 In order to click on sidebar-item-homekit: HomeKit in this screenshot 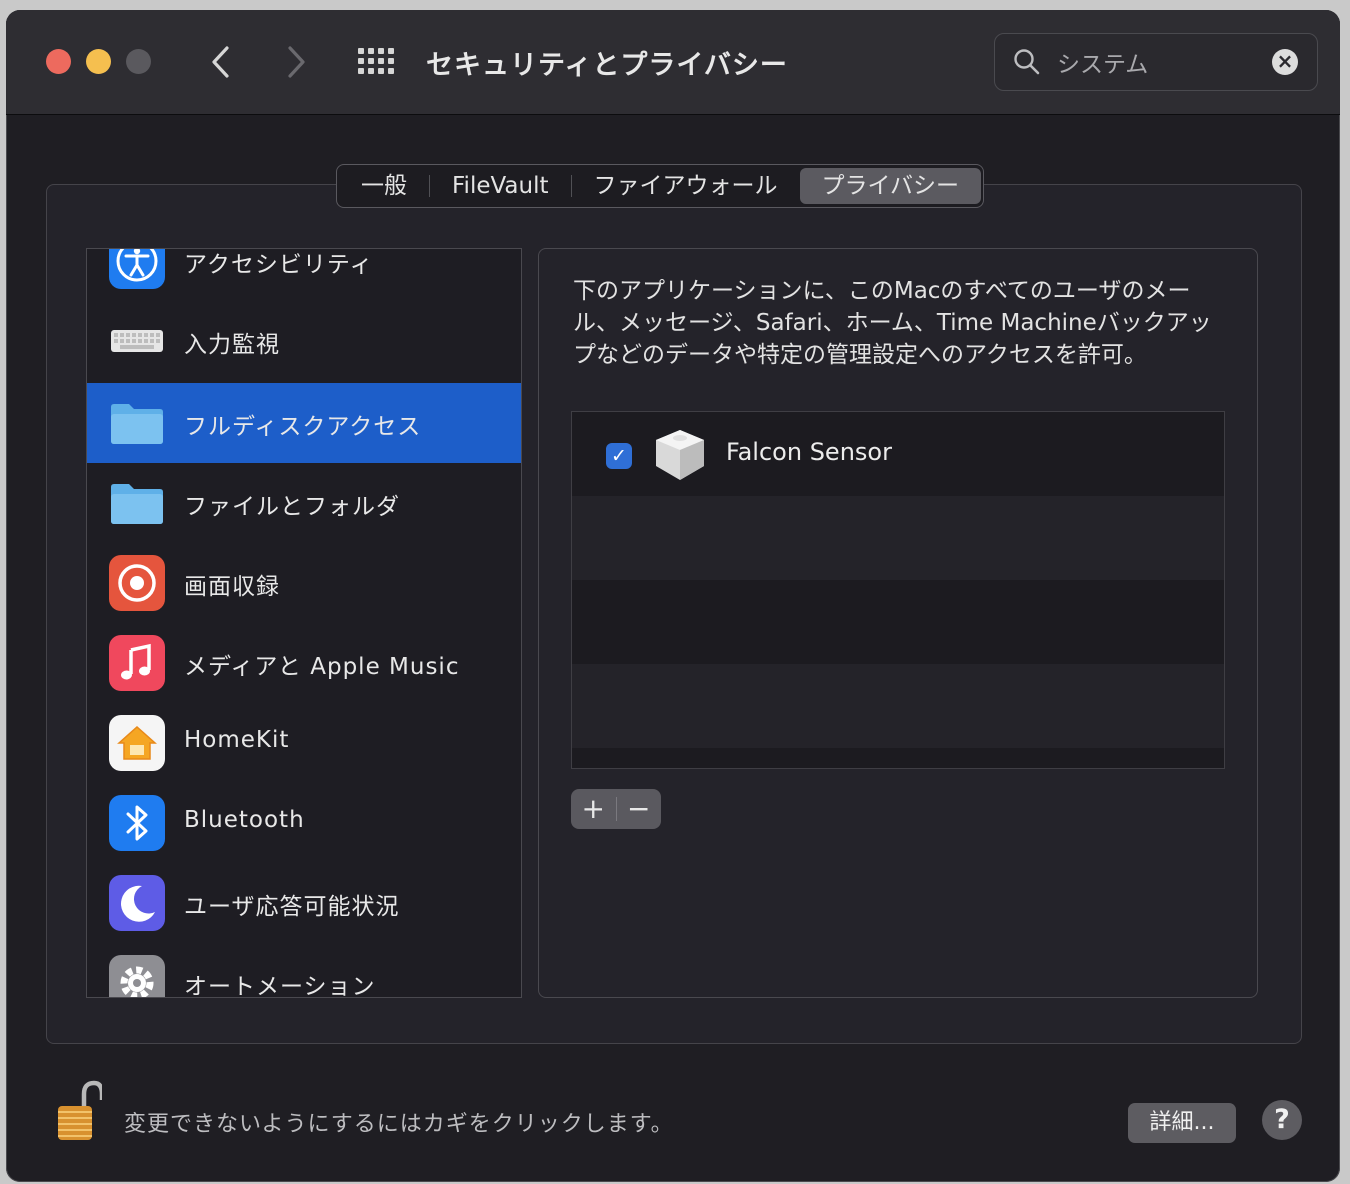, I will do `click(304, 743)`.